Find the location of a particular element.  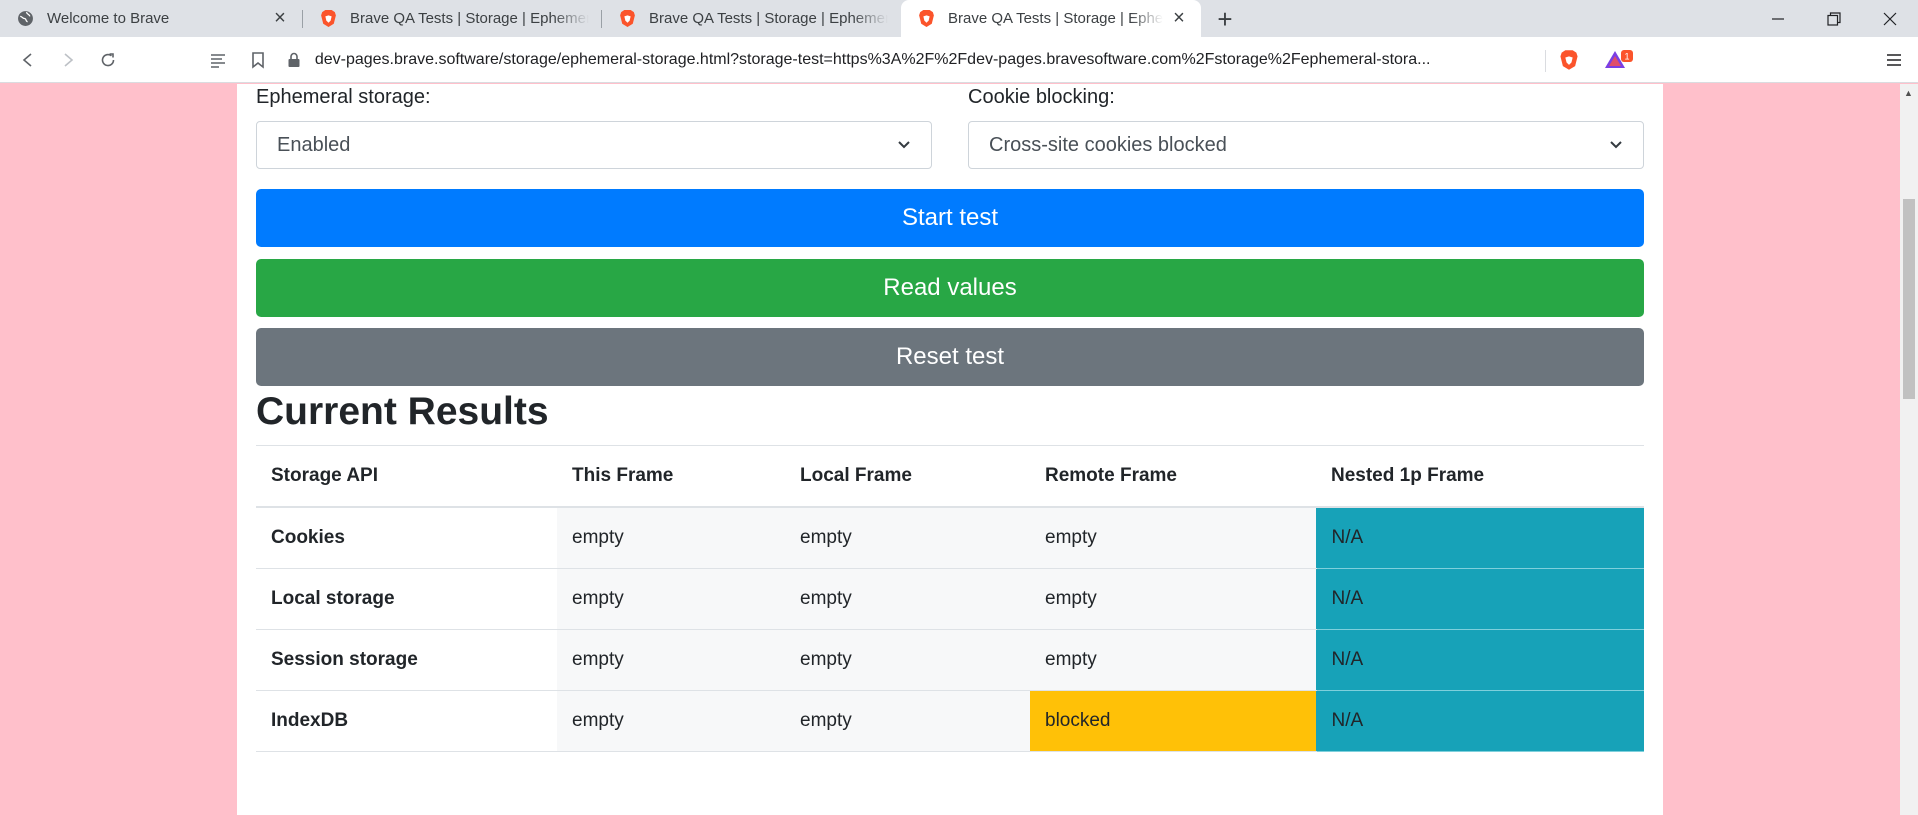

table-row: Local storage empty empty empty N/A is located at coordinates (950, 599).